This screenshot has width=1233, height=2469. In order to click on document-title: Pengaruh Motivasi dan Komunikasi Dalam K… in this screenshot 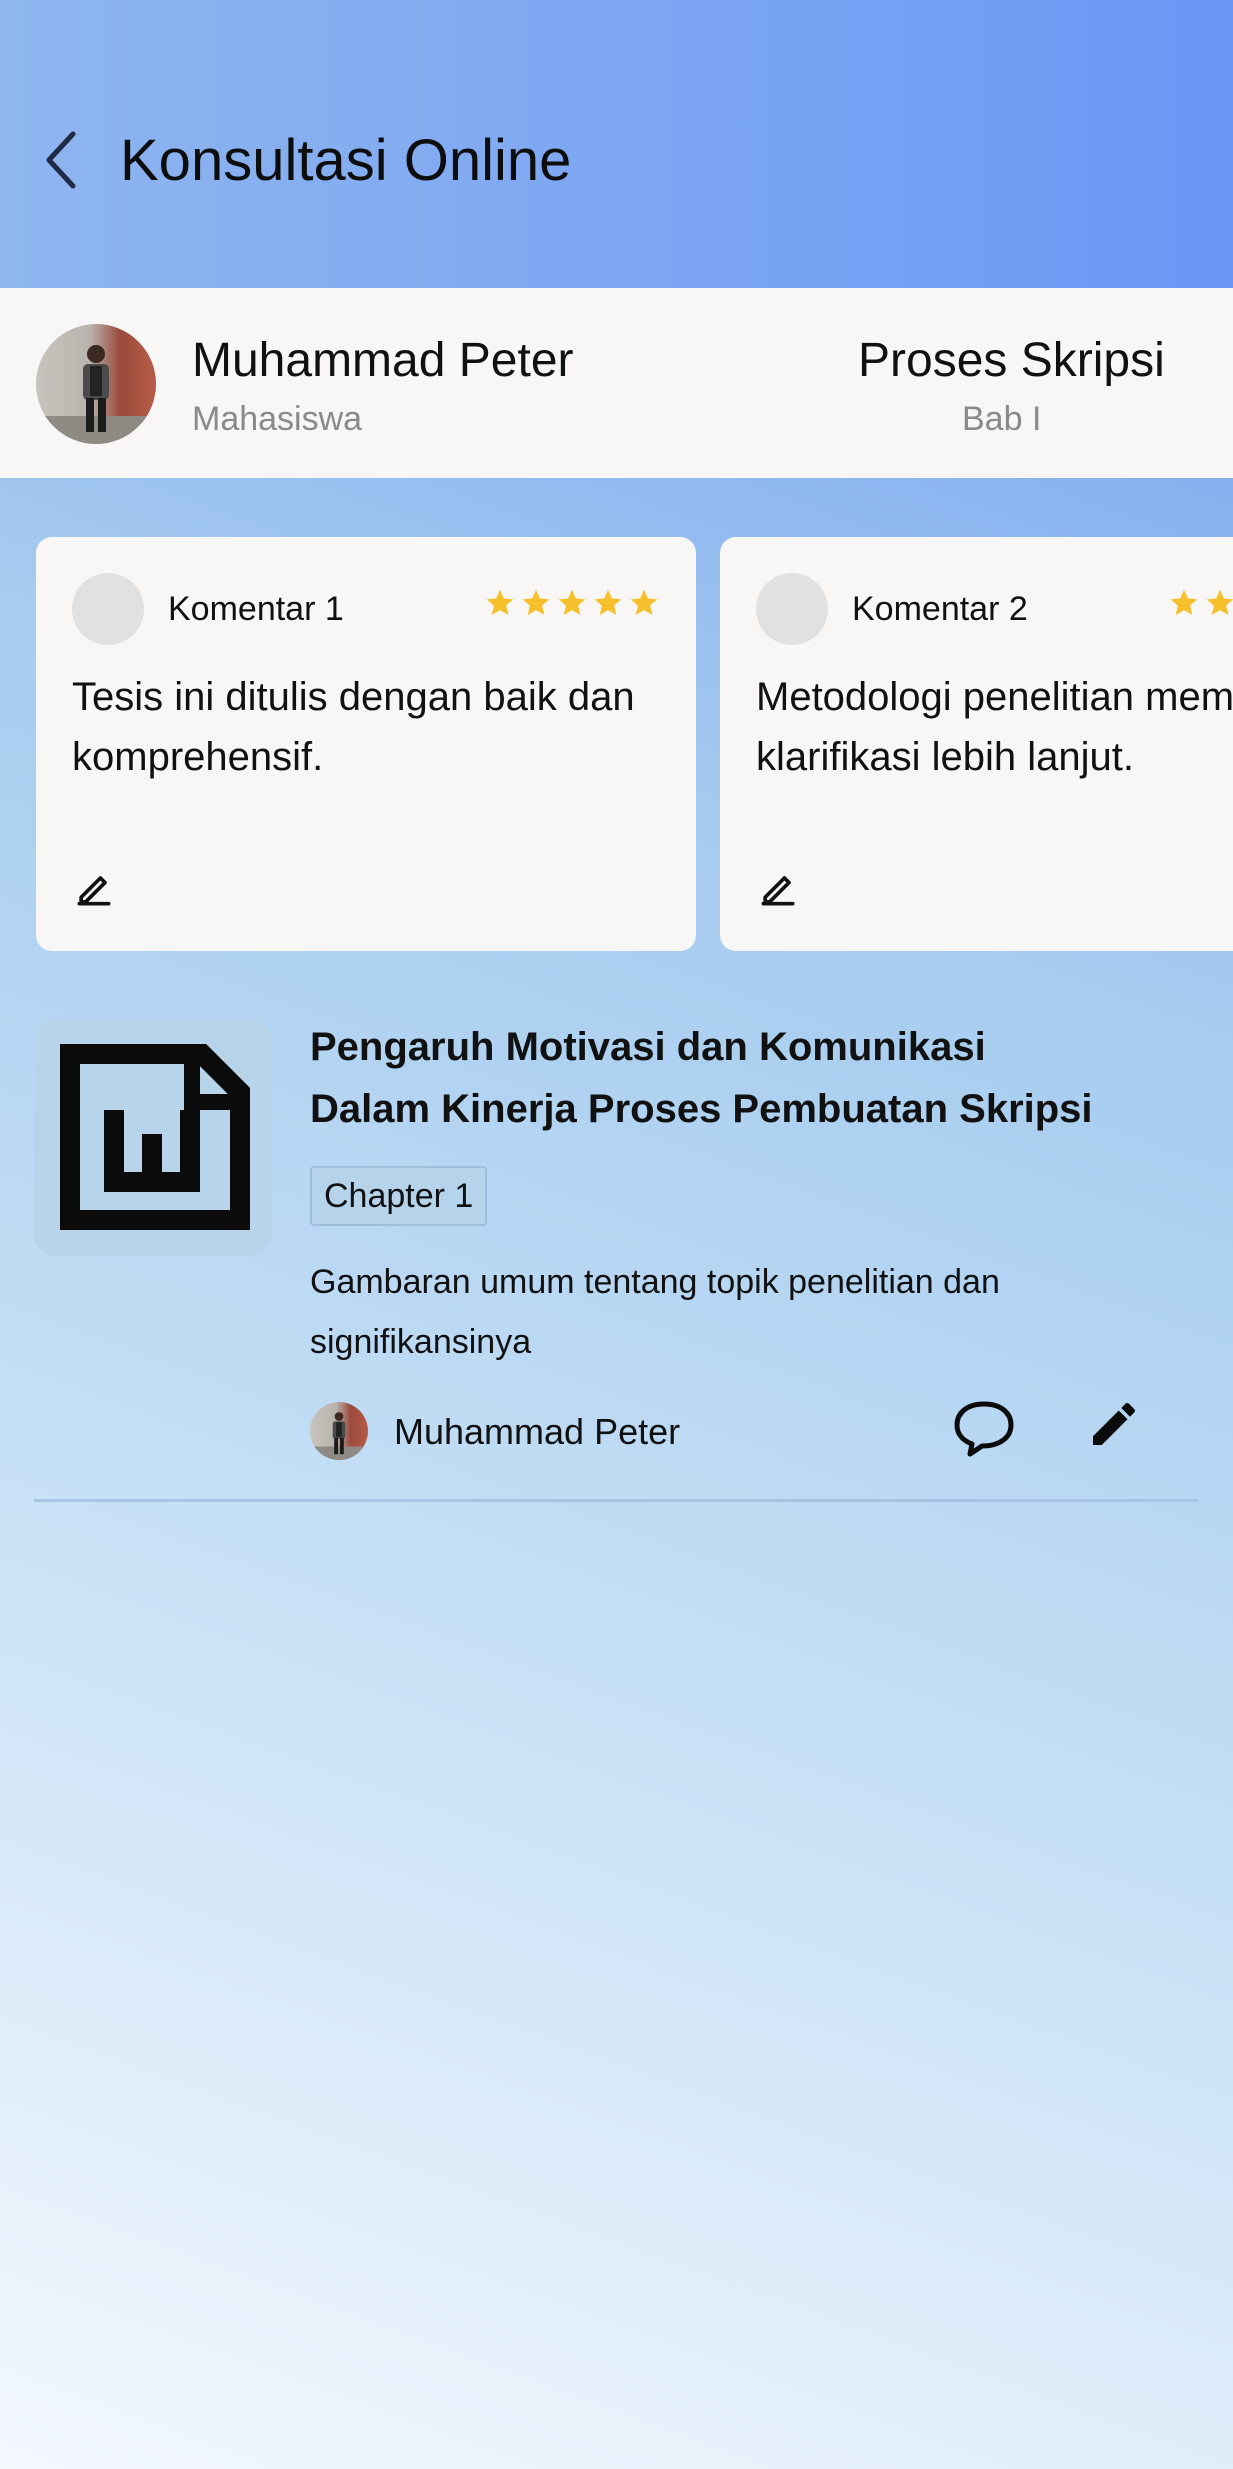, I will do `click(750, 1078)`.